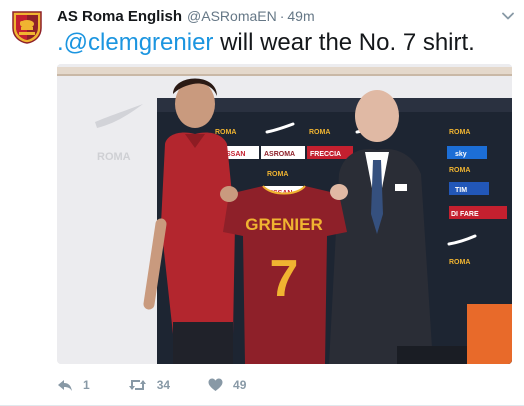 This screenshot has width=524, height=406. I want to click on tweet-header: AS Roma English @ASRomaEN · 49m, so click(186, 16).